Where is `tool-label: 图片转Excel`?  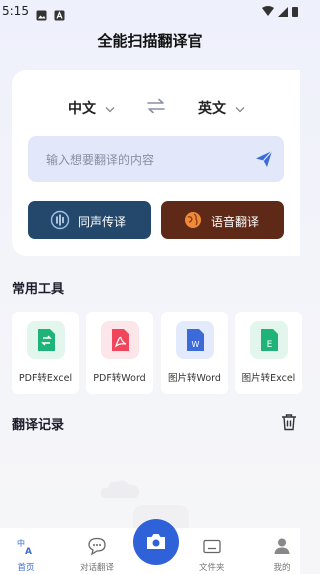
tool-label: 图片转Excel is located at coordinates (268, 378).